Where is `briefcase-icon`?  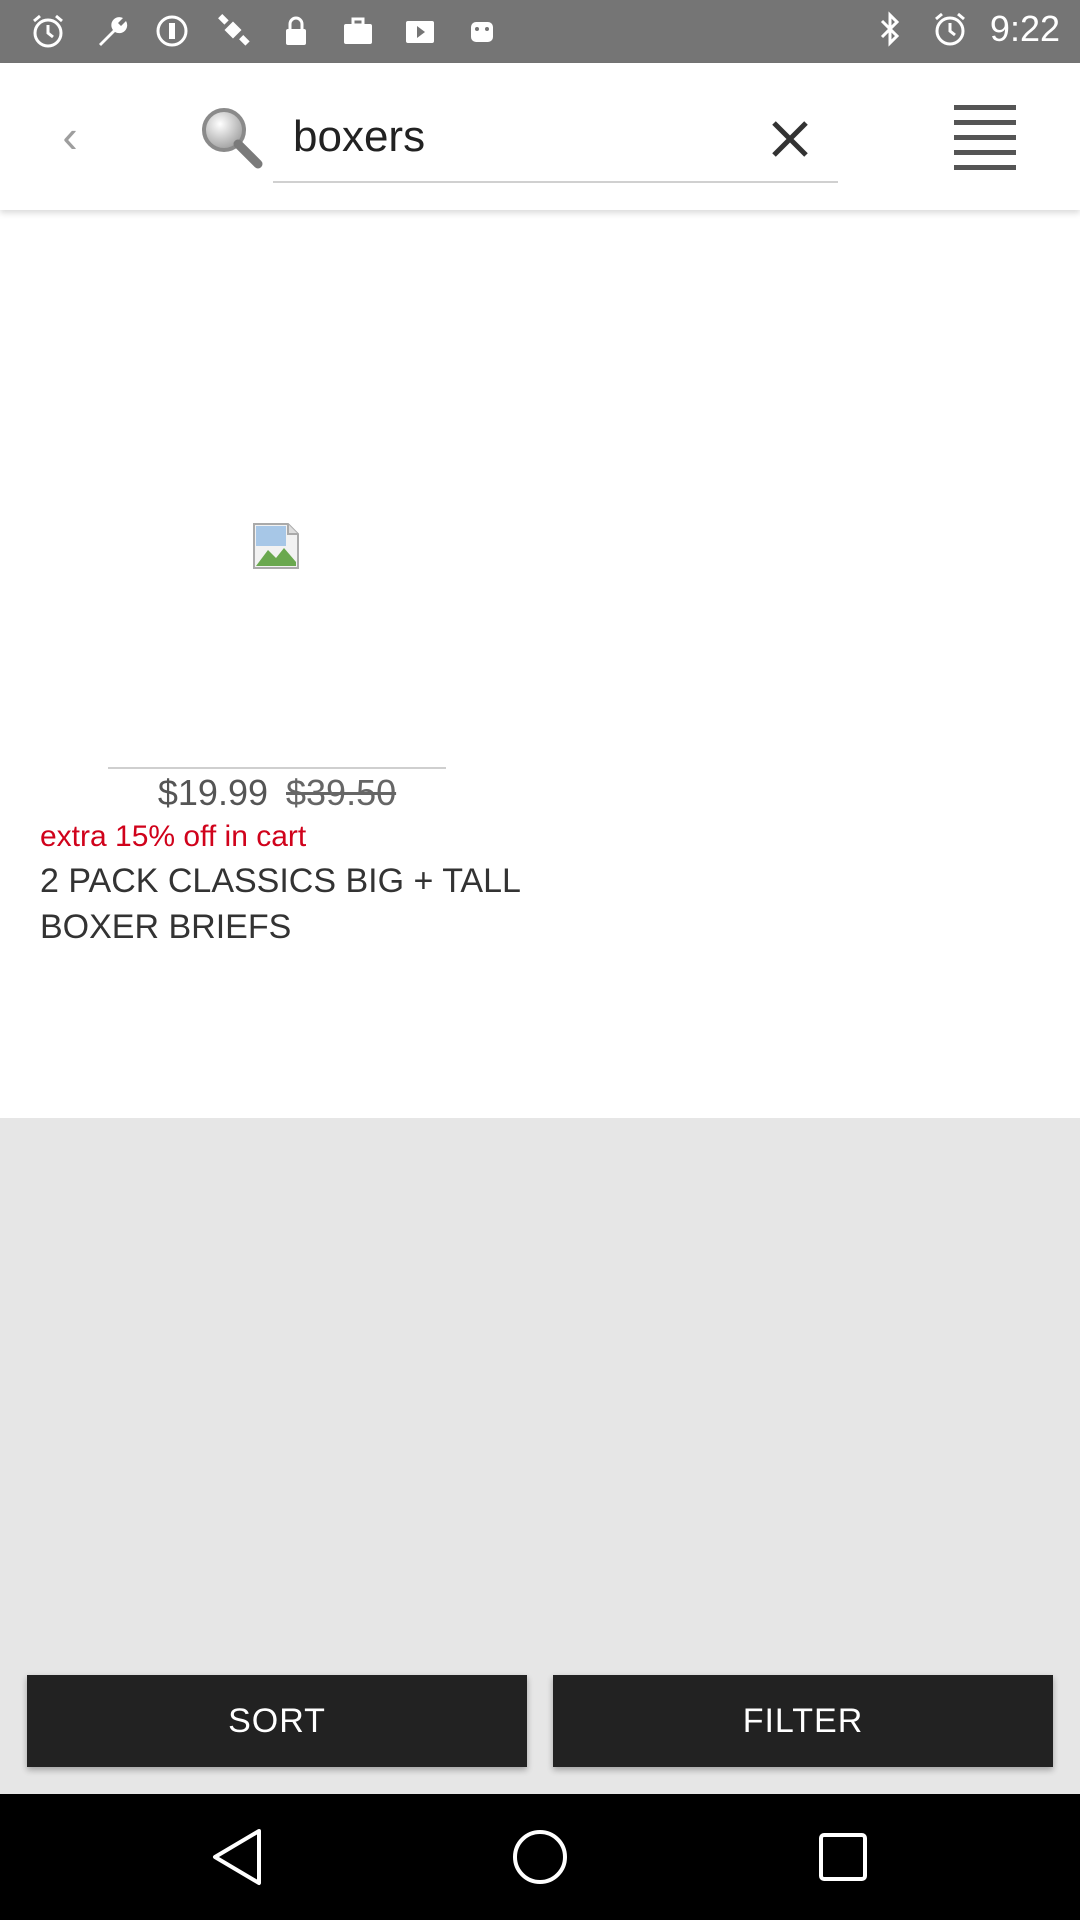 briefcase-icon is located at coordinates (358, 31).